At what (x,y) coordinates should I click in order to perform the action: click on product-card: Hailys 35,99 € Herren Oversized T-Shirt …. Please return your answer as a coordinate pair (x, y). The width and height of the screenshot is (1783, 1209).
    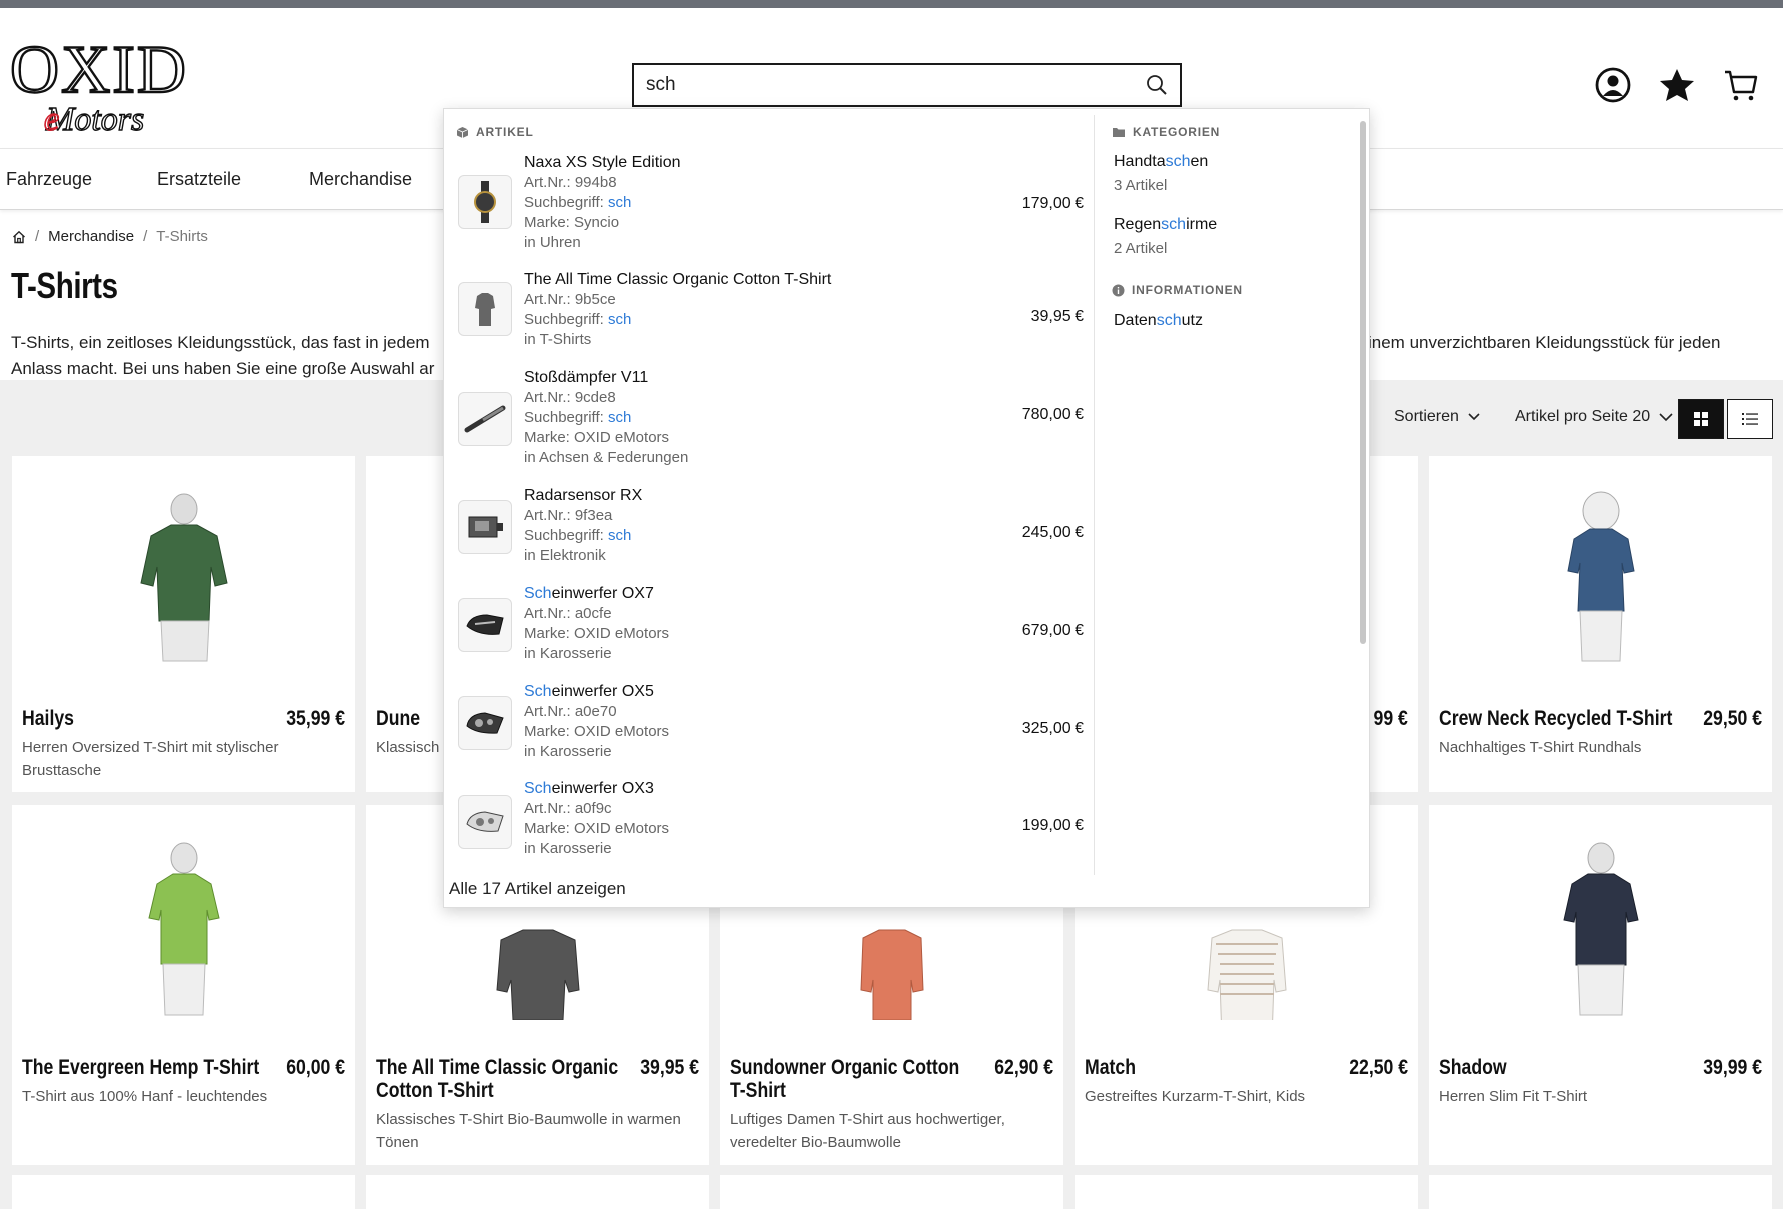
    Looking at the image, I should click on (183, 624).